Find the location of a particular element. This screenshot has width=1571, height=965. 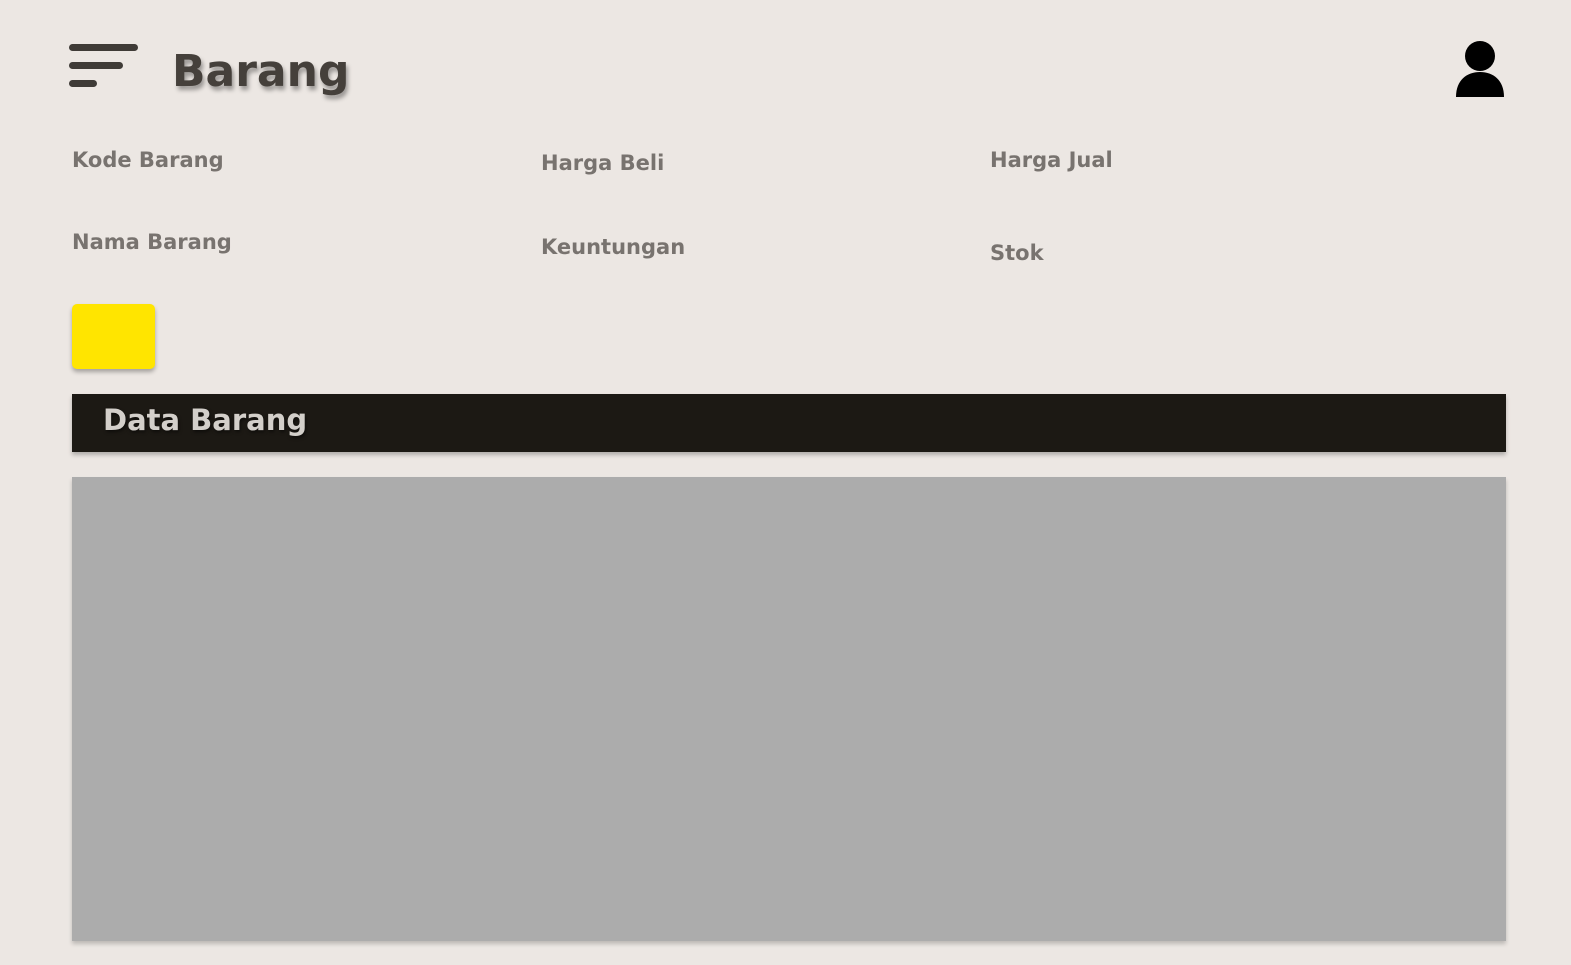

stok-label: Stok is located at coordinates (1017, 253).